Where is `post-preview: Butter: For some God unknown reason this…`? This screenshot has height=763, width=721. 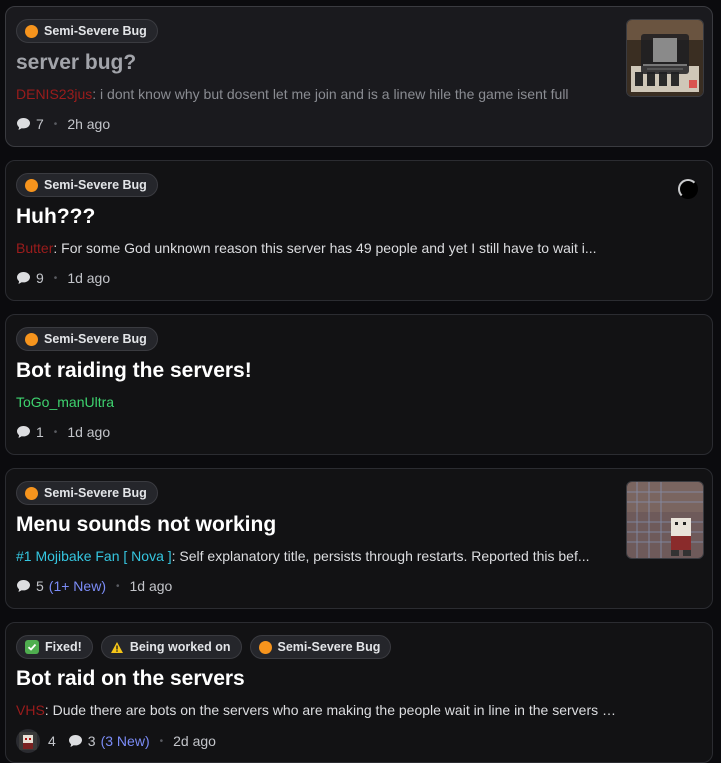
post-preview: Butter: For some God unknown reason this… is located at coordinates (306, 248).